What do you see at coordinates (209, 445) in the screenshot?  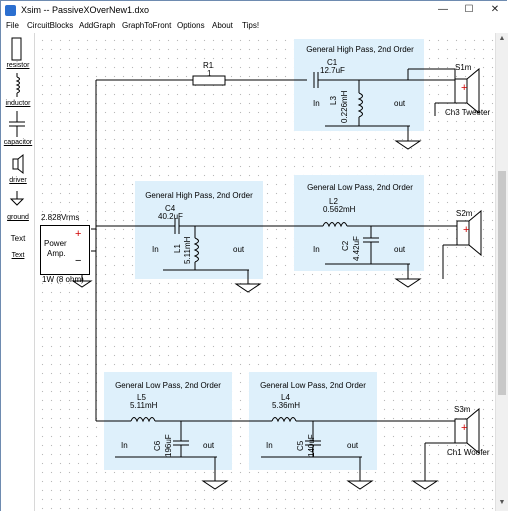 I see `lp2-out-label: out` at bounding box center [209, 445].